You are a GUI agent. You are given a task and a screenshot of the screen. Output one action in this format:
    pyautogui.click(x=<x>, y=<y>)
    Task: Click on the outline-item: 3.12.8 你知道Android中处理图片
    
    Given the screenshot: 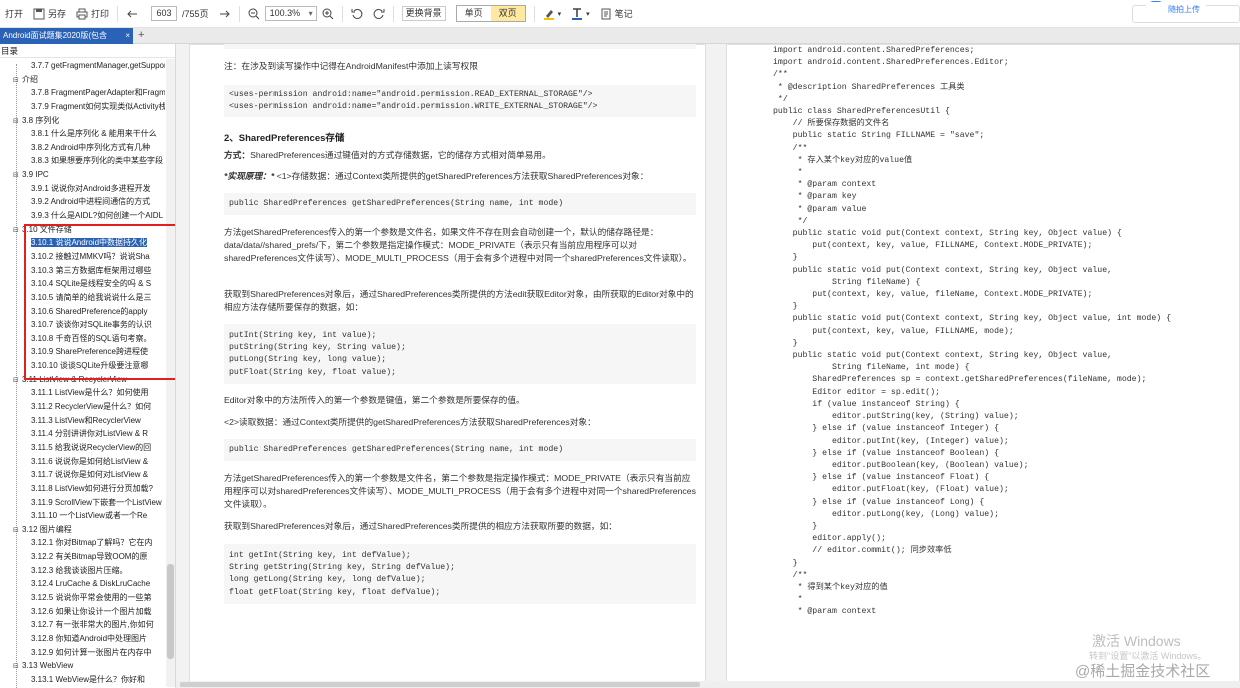 What is the action you would take?
    pyautogui.click(x=82, y=639)
    